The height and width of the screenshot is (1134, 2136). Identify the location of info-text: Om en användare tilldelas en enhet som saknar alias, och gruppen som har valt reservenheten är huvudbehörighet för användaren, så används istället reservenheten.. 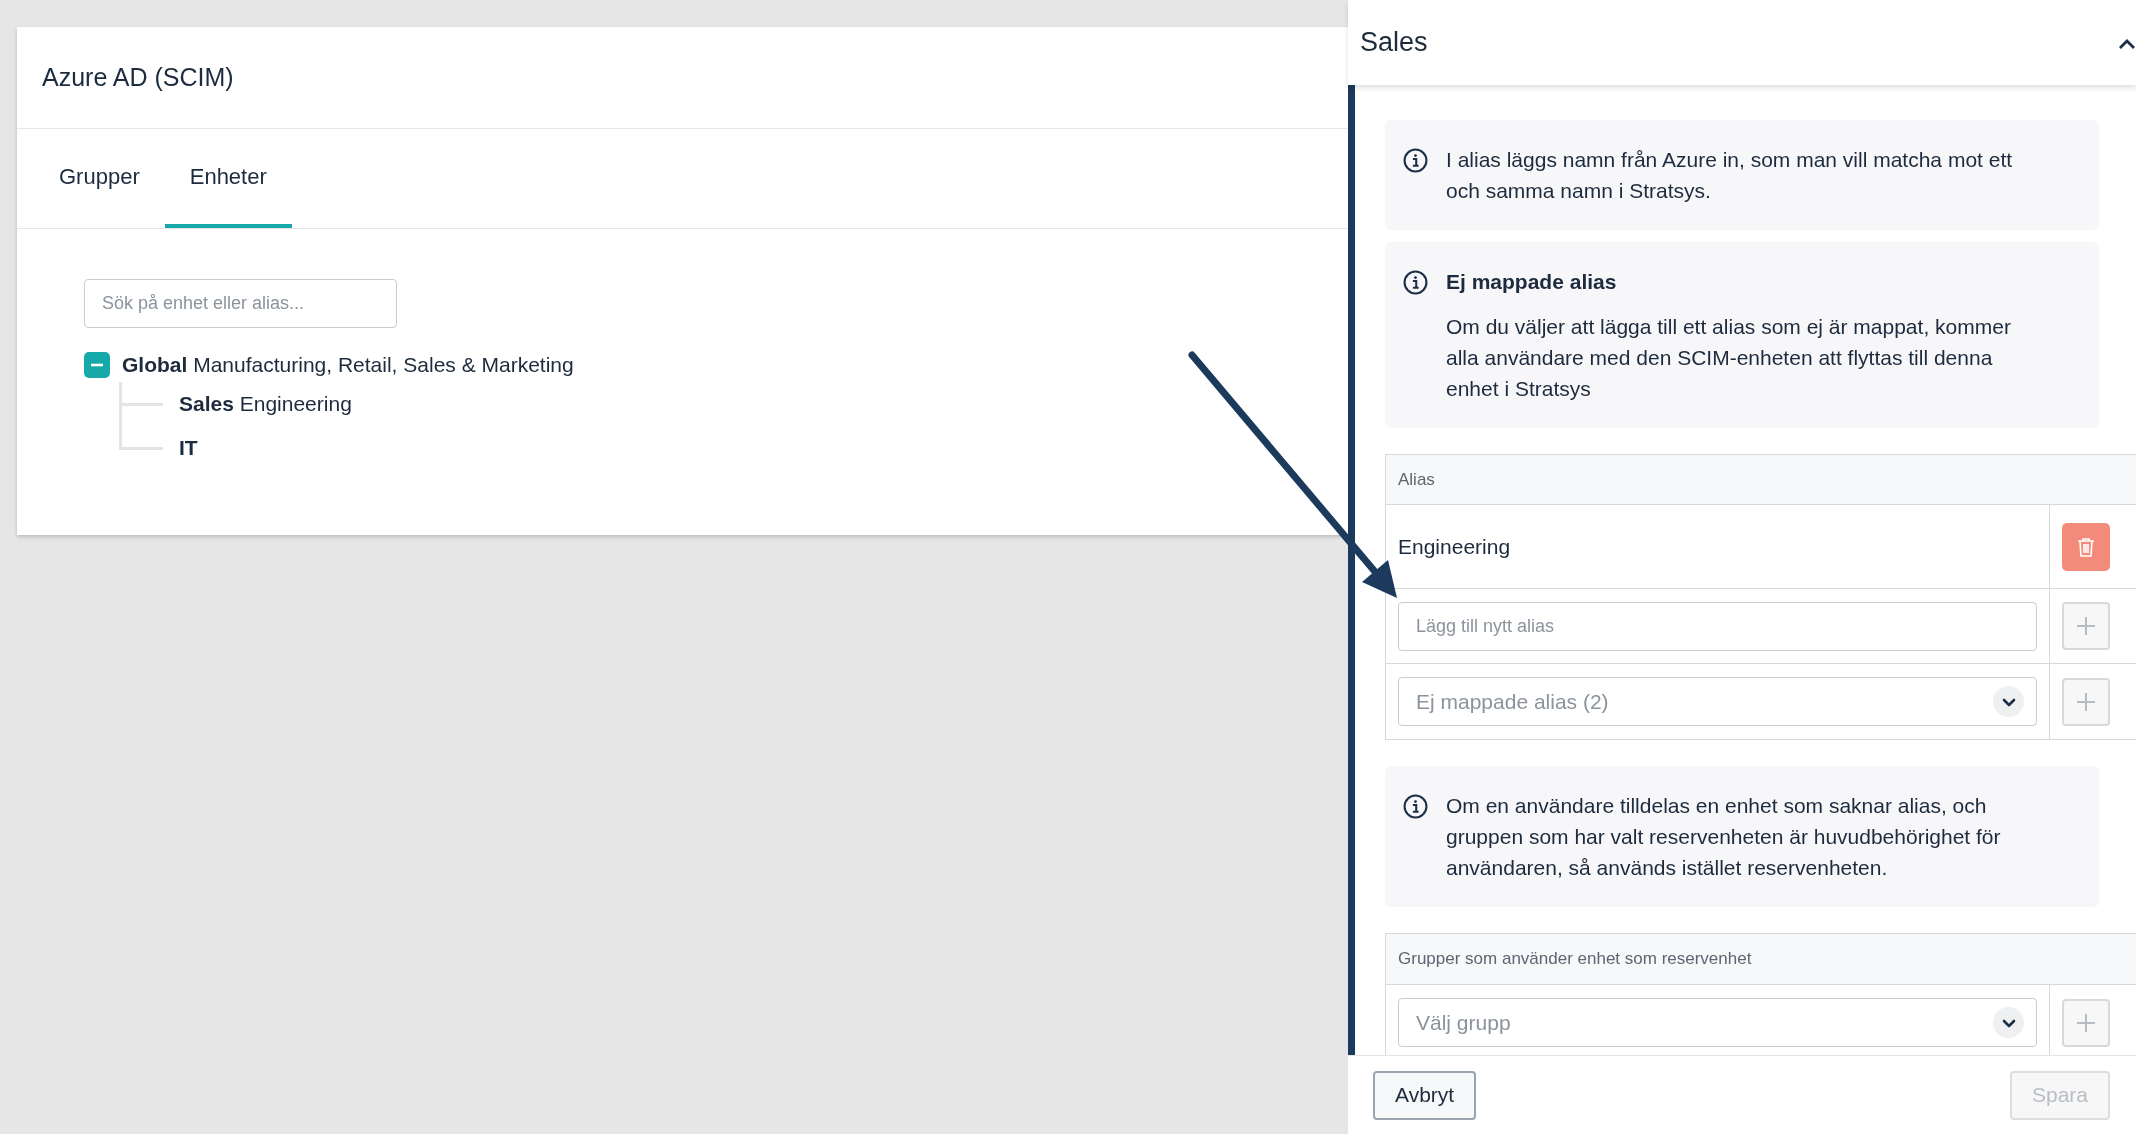
(1724, 837).